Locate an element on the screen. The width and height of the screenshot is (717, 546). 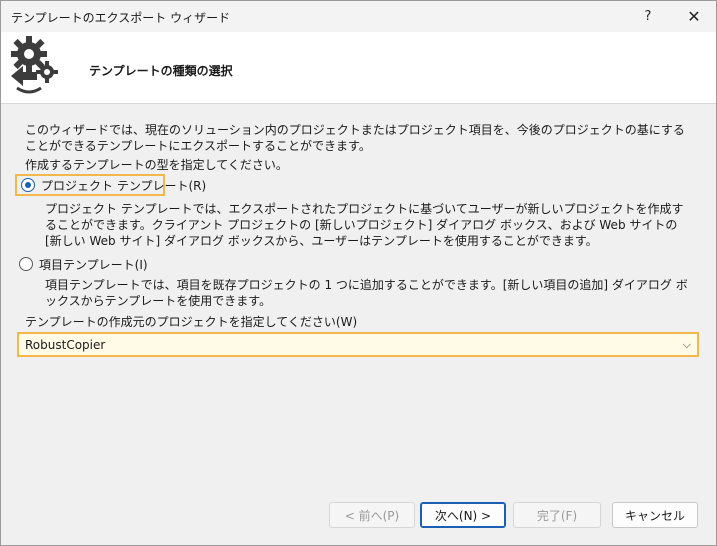
project-select-dropdown: RobustCopier ⌵ is located at coordinates (358, 344).